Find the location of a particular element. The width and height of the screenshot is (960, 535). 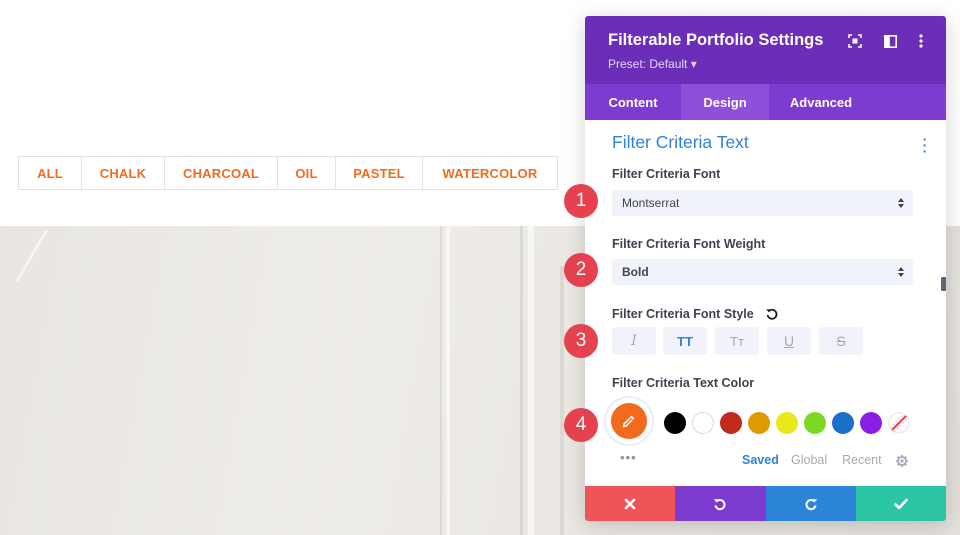

underline-button: U is located at coordinates (789, 341).